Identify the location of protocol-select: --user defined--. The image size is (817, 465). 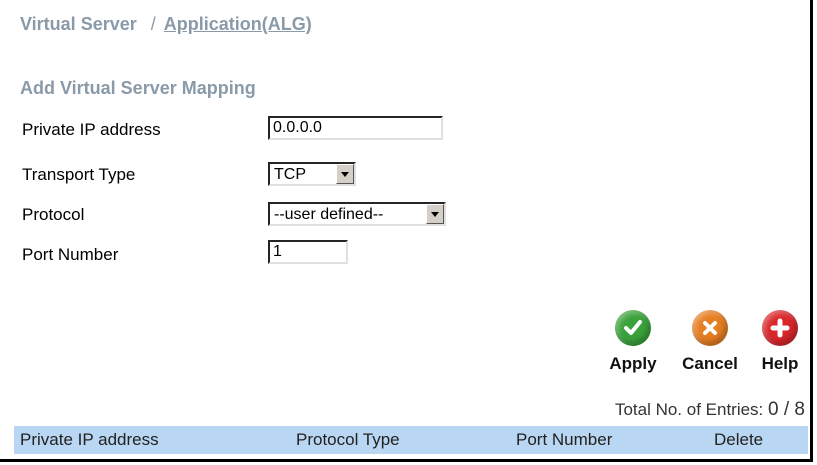
(357, 214).